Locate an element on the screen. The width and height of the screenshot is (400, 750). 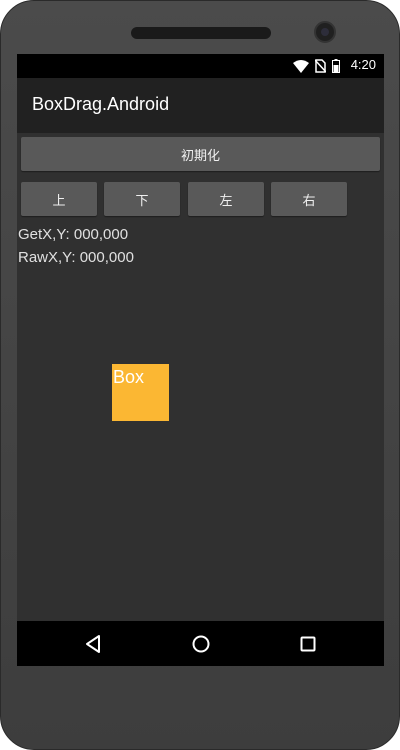
status-bar: 4:20 is located at coordinates (200, 66).